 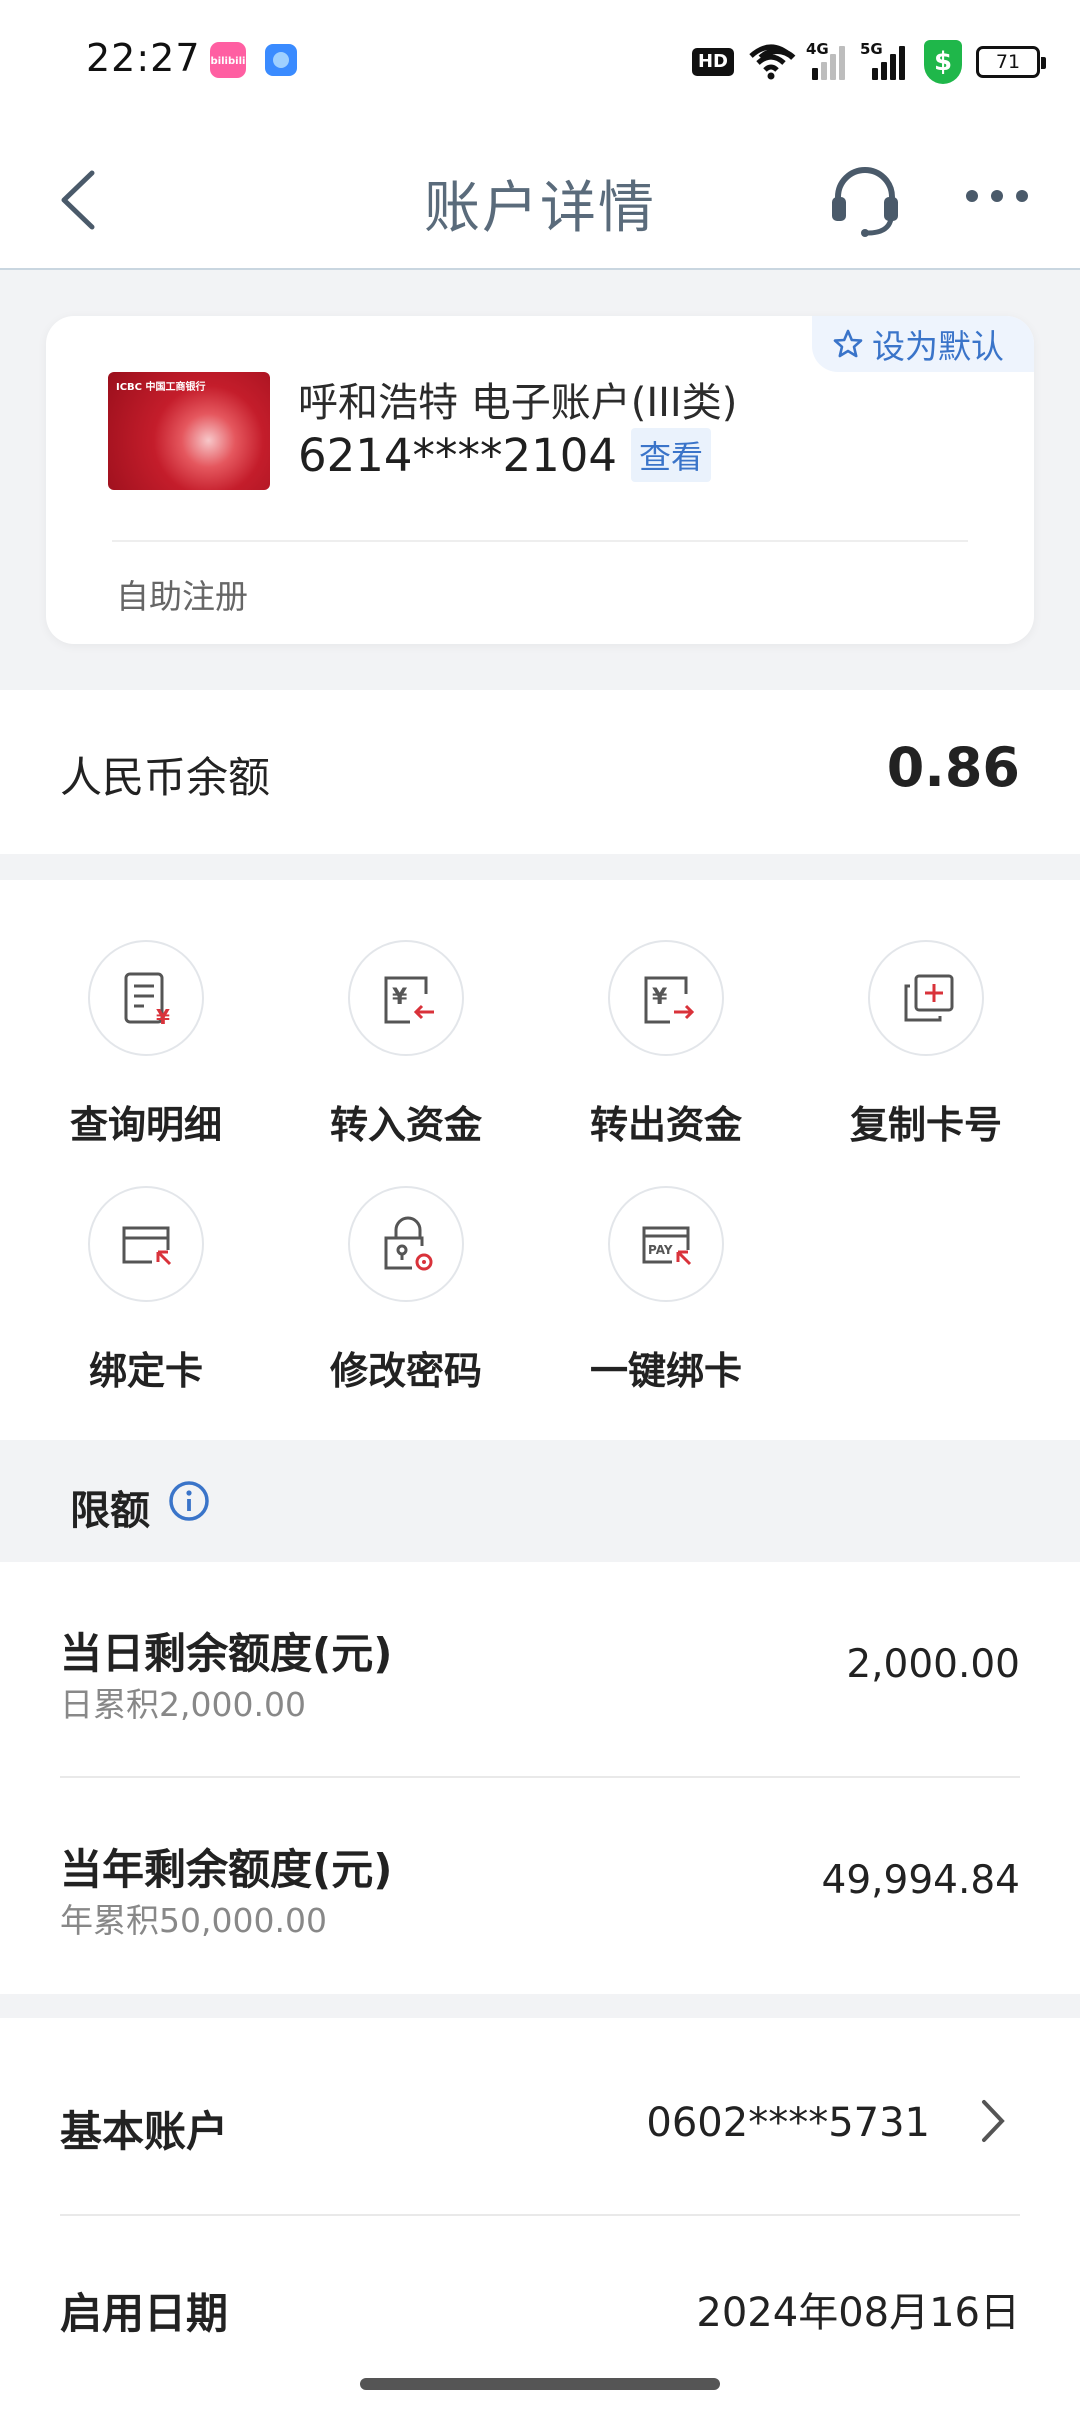 I want to click on battery-level: 71, so click(x=1008, y=62).